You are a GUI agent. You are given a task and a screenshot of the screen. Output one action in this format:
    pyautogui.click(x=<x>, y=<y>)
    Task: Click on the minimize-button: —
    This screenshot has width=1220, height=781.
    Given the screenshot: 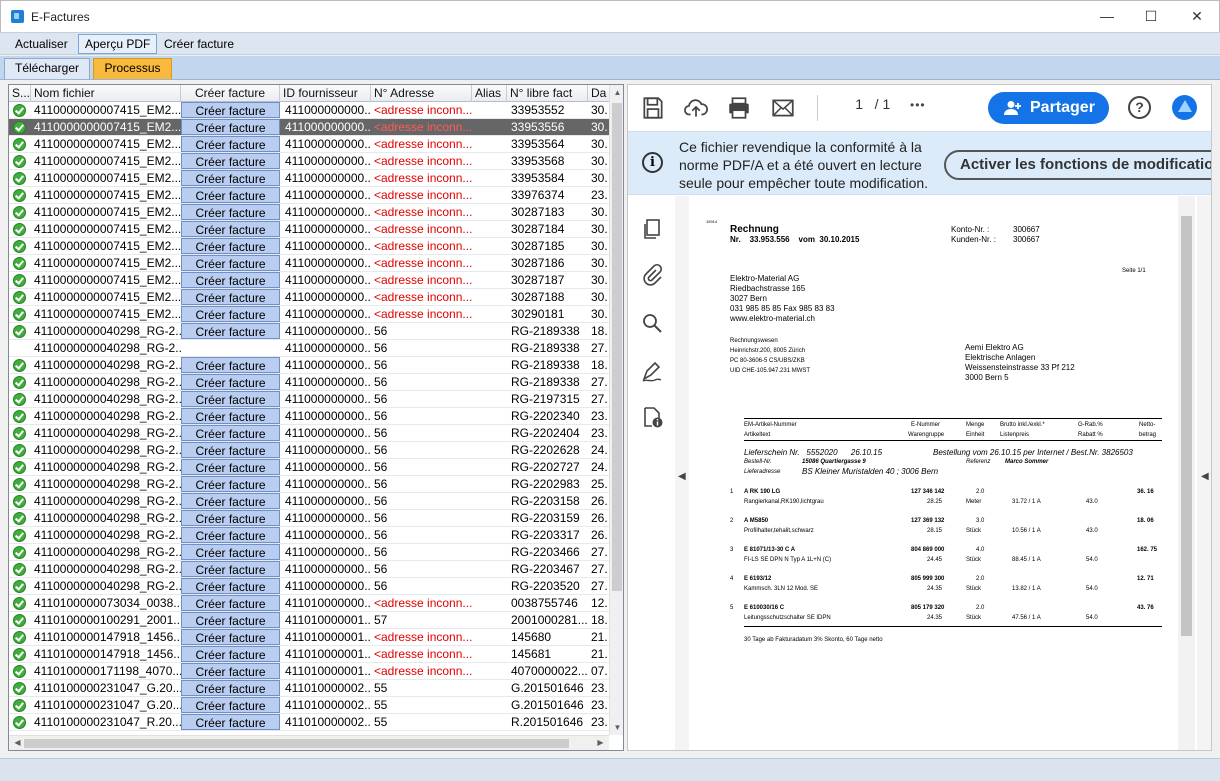 What is the action you would take?
    pyautogui.click(x=1107, y=16)
    